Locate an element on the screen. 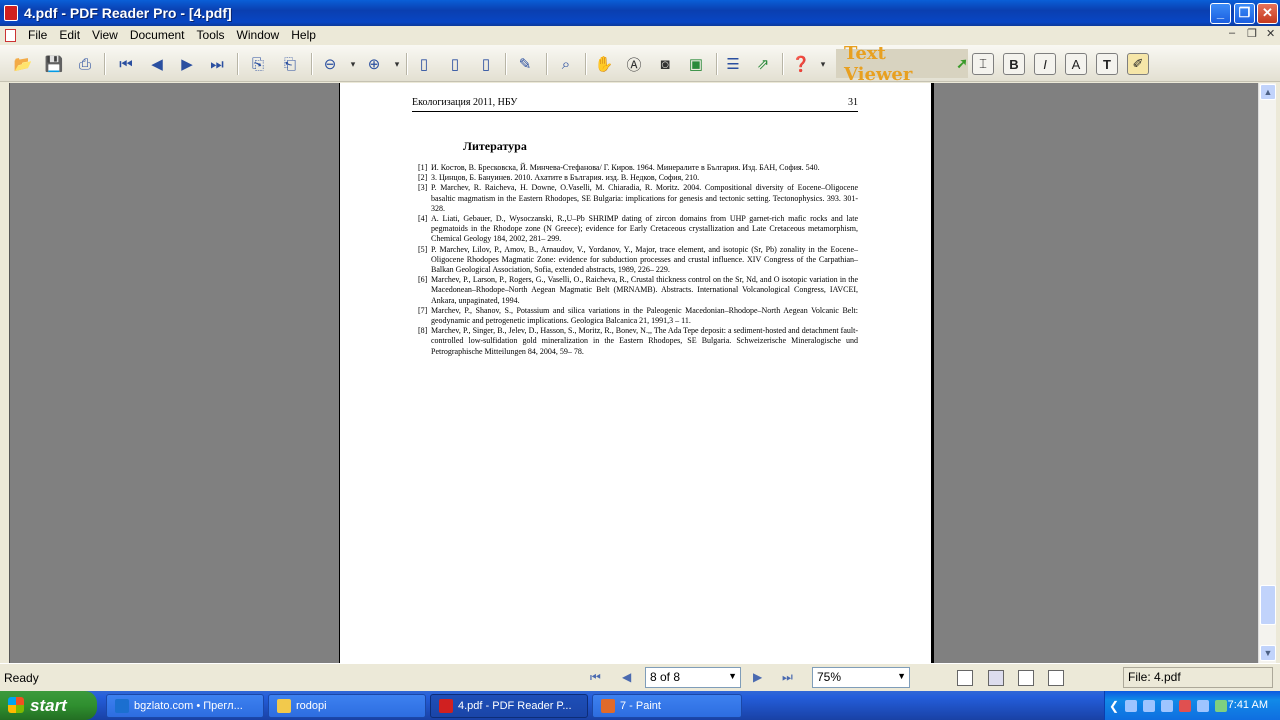  reference-number: [6] is located at coordinates (423, 280).